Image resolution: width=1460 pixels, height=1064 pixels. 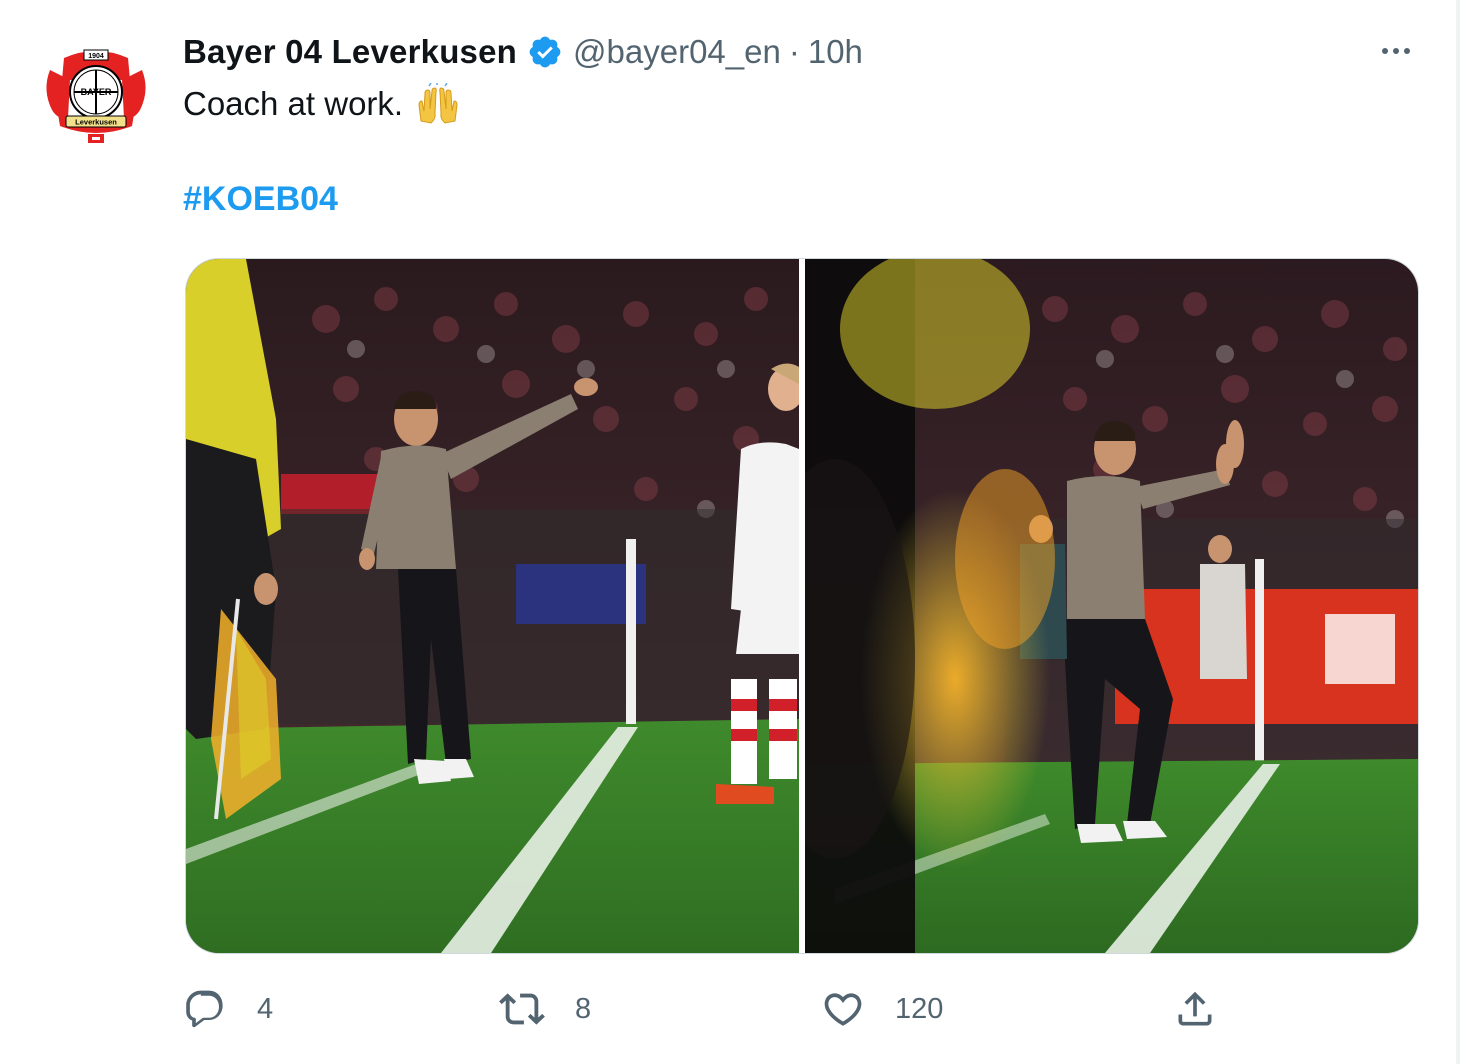 What do you see at coordinates (843, 1009) in the screenshot?
I see `heart-icon` at bounding box center [843, 1009].